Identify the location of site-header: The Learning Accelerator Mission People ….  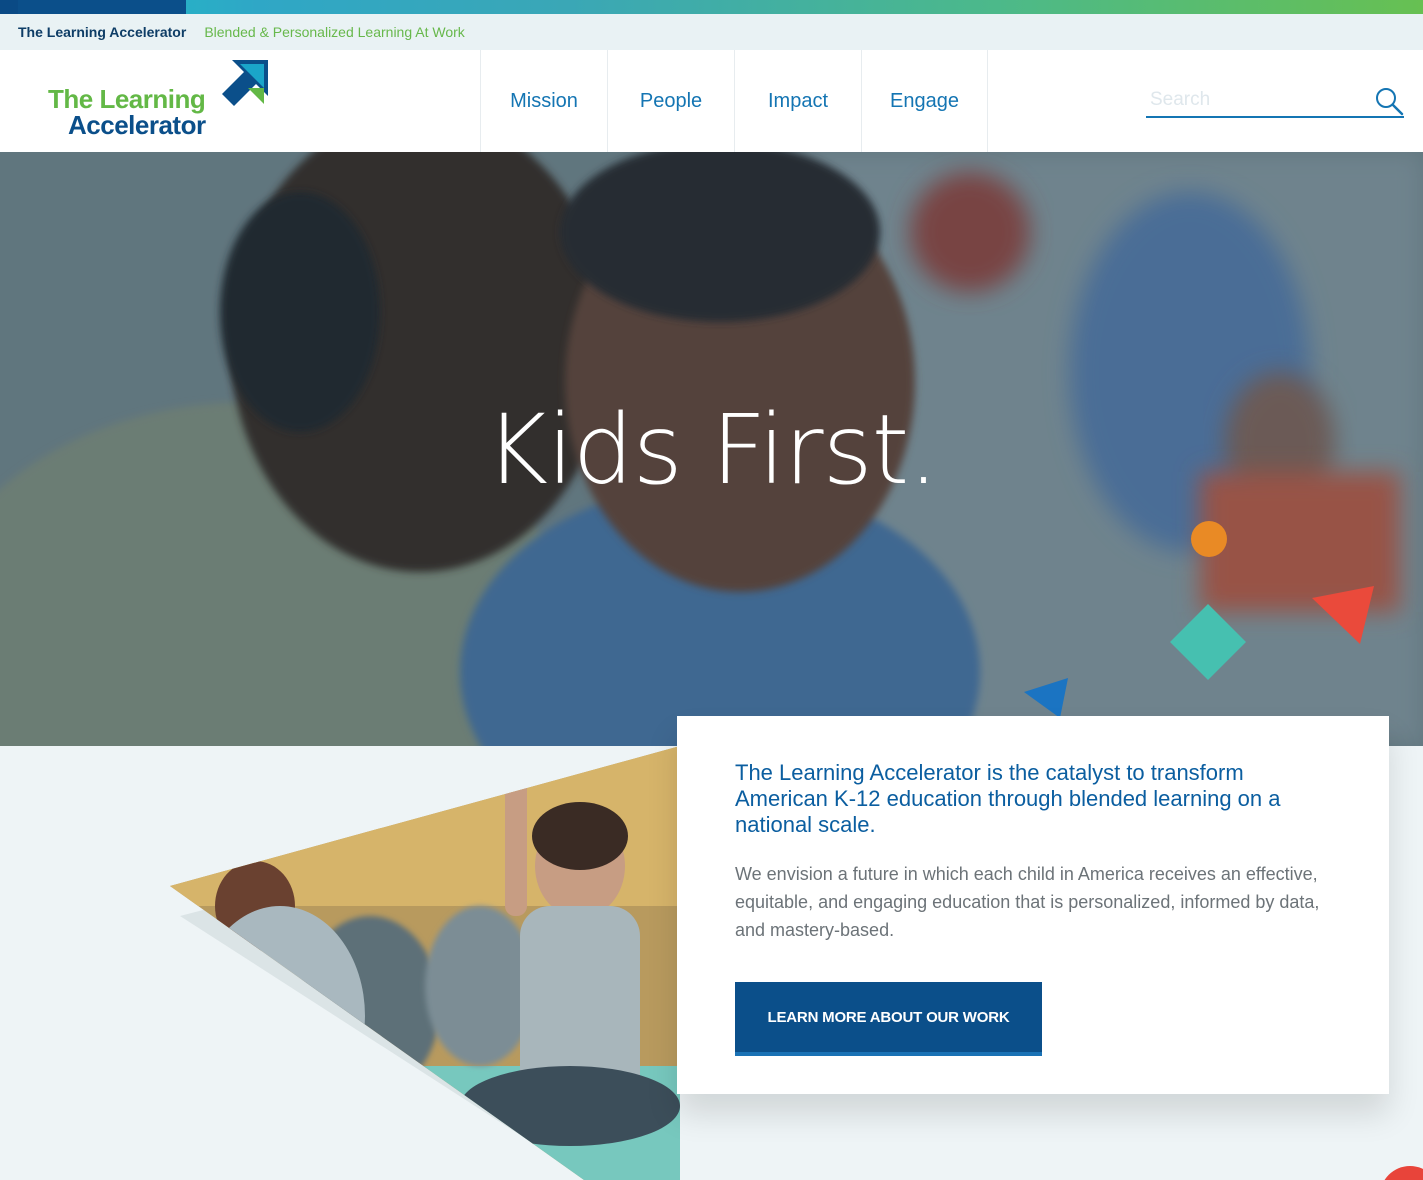
(711, 101).